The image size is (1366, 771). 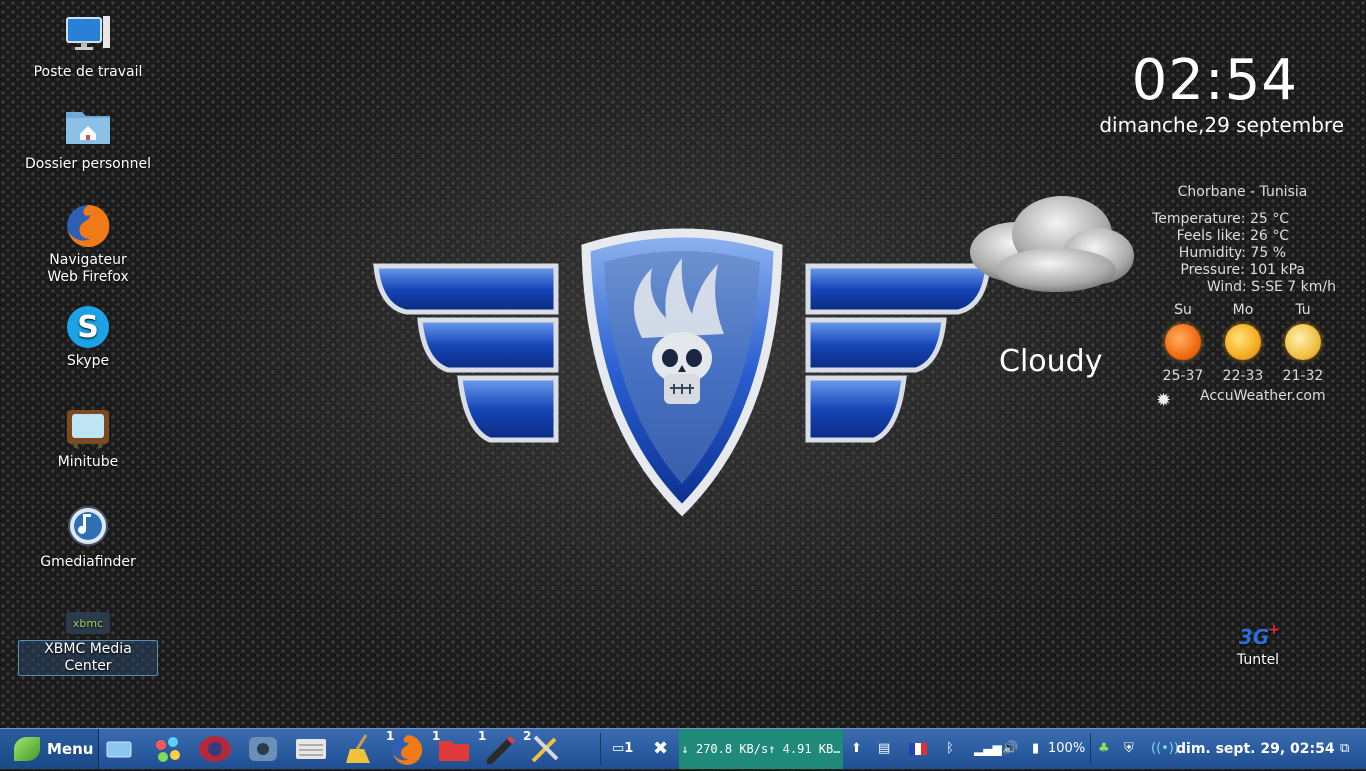 I want to click on svg-text: 3G, so click(x=1254, y=637).